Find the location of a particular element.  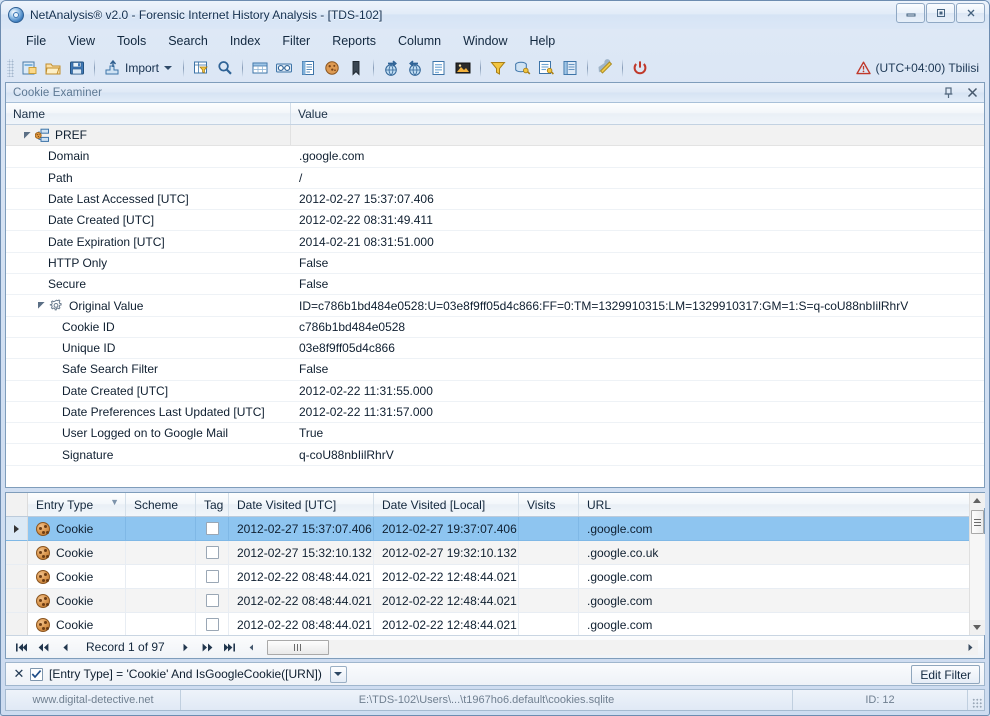

scroll-track is located at coordinates (977, 577).